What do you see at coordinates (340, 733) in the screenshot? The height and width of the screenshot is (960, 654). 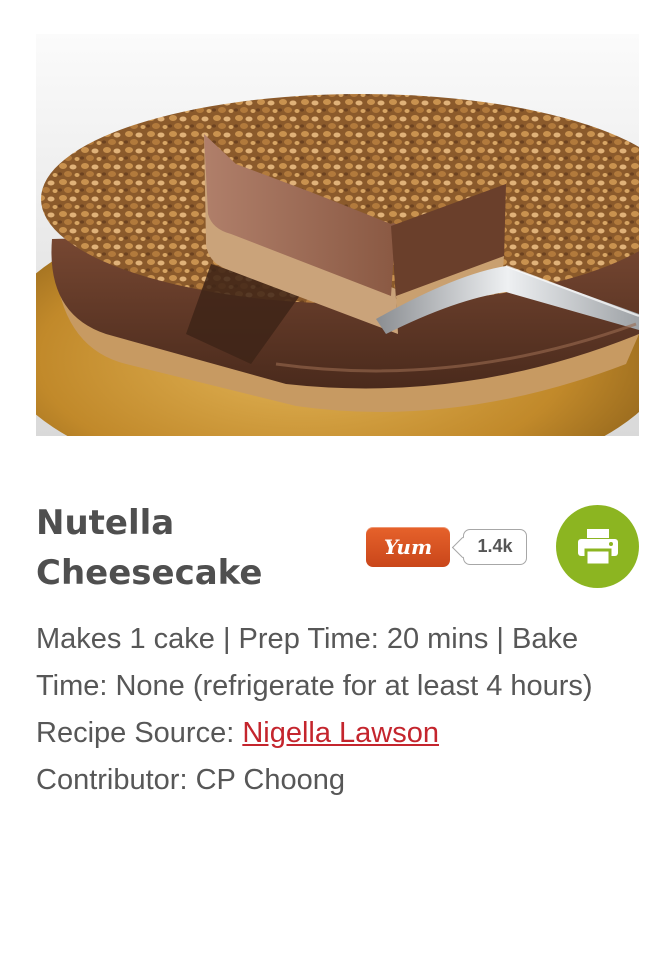 I see `recipe-source-link: Nigella Lawson` at bounding box center [340, 733].